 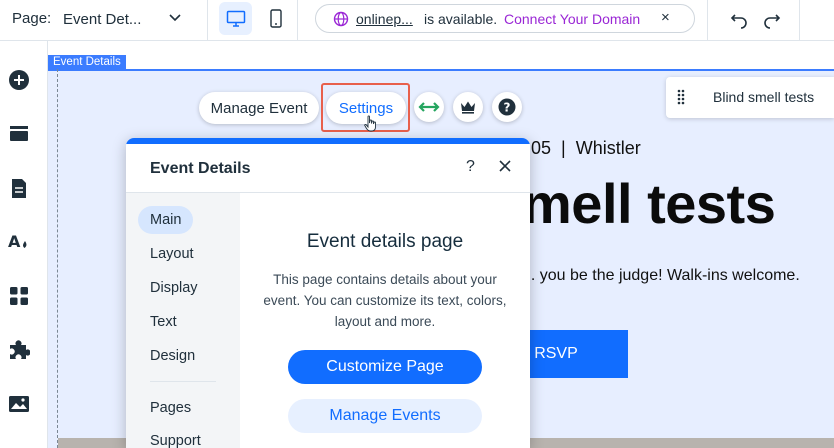 I want to click on panel-title: Event Details, so click(x=200, y=168).